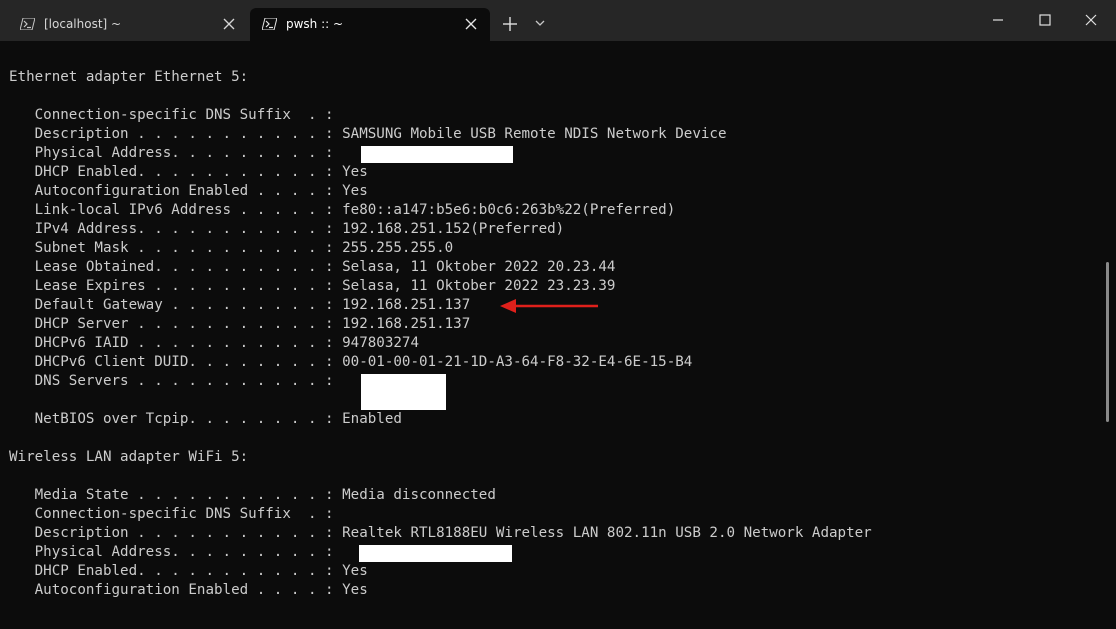 The height and width of the screenshot is (629, 1116). Describe the element at coordinates (1107, 342) in the screenshot. I see `scrollbar-thumb` at that location.